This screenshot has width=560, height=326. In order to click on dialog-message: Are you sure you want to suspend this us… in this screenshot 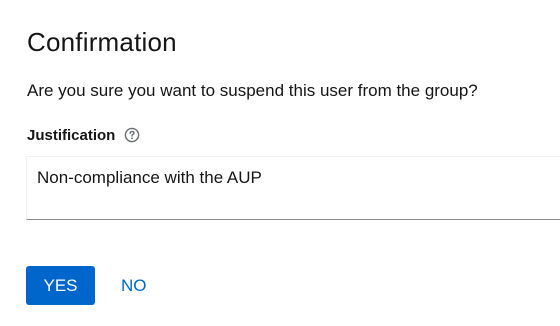, I will do `click(252, 90)`.